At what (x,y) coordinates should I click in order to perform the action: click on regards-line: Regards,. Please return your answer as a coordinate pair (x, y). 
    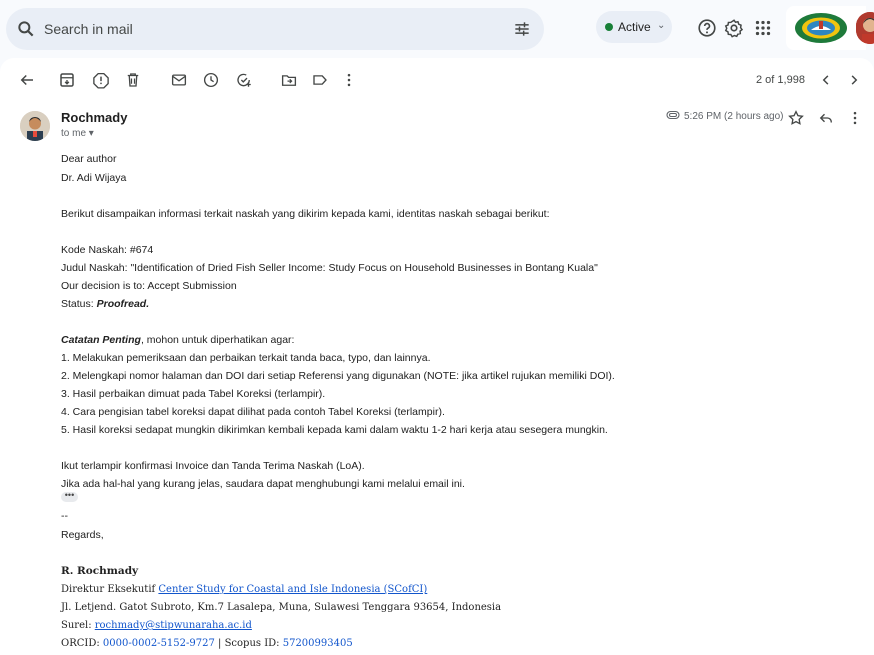
    Looking at the image, I should click on (82, 535).